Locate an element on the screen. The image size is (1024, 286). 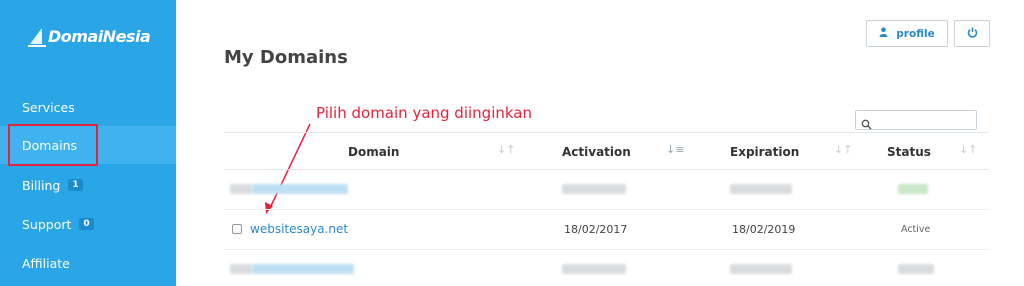
billing-count-badge: 1 is located at coordinates (75, 185).